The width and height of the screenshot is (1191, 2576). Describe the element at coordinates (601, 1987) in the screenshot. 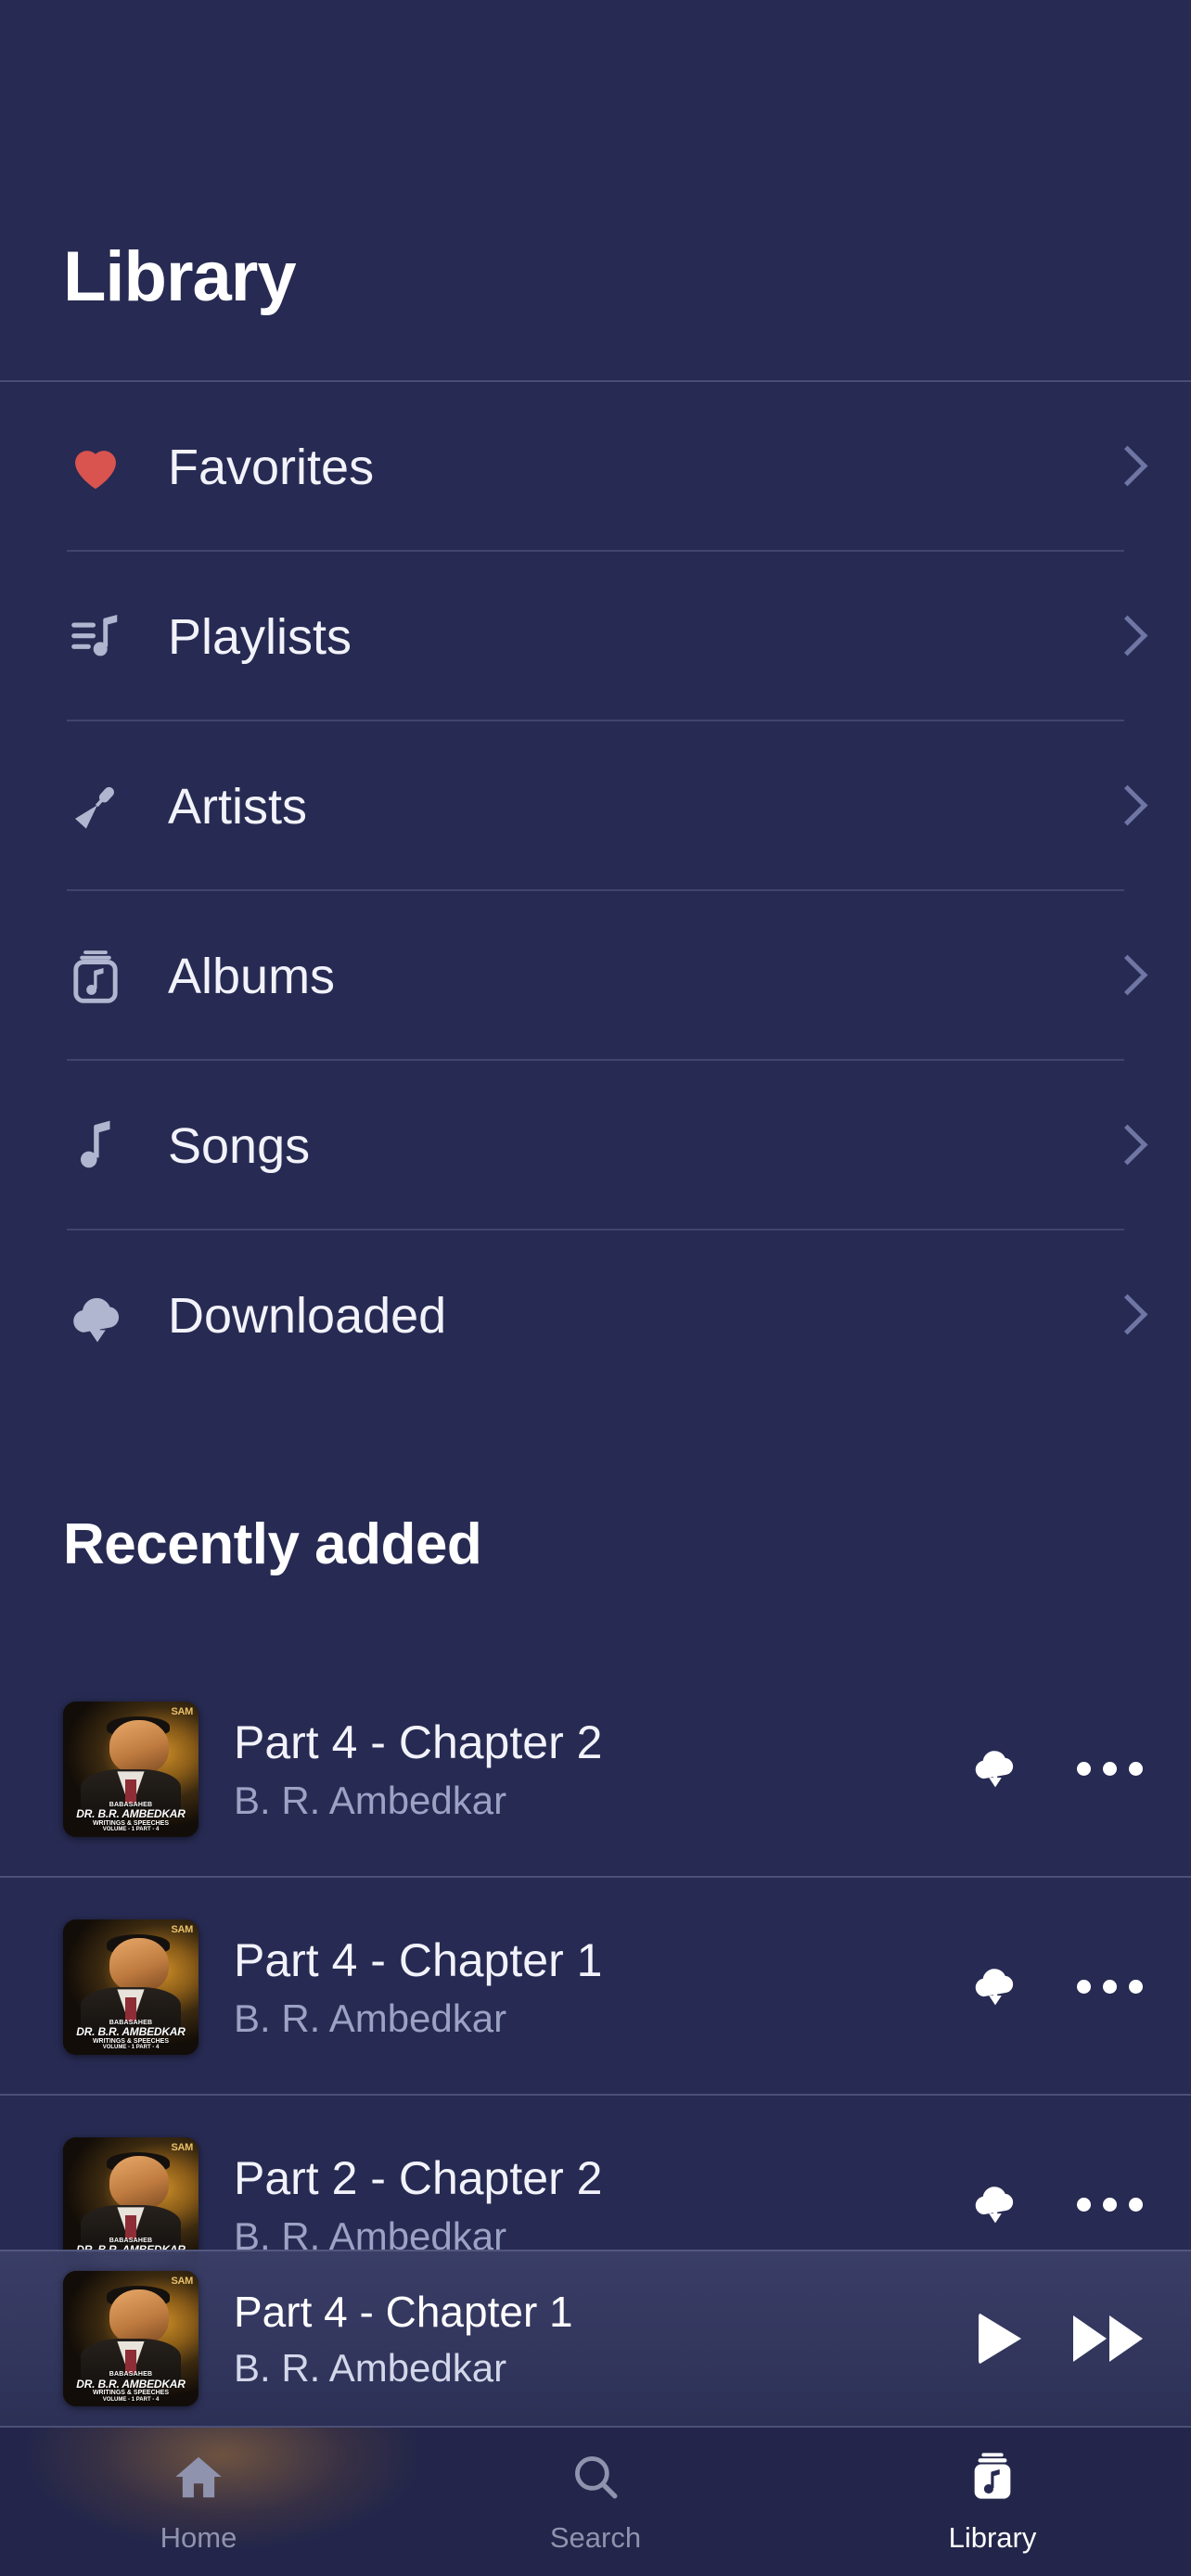

I see `track-info: Part 4 - Chapter 1 B. R. Ambedkar` at that location.